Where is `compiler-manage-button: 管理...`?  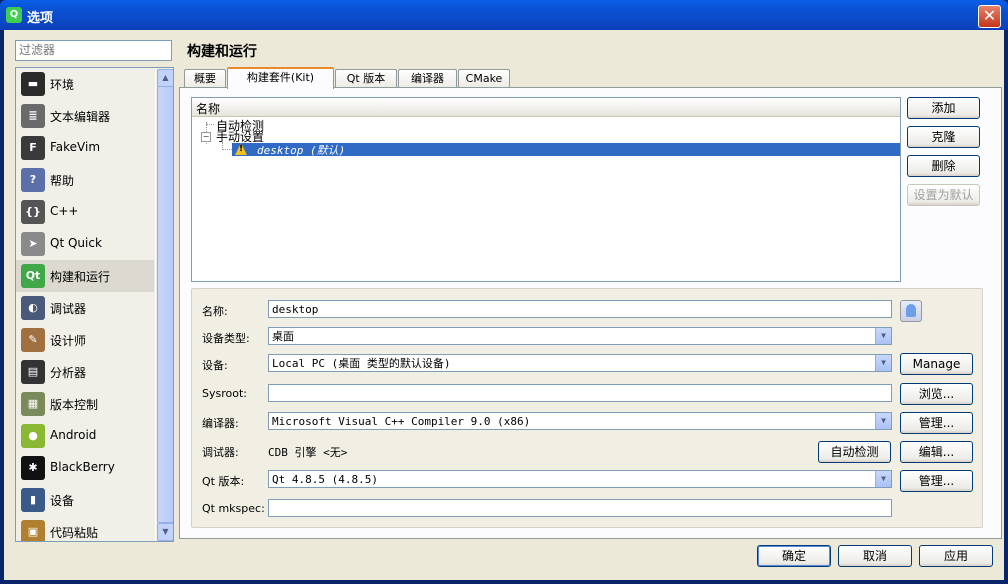
compiler-manage-button: 管理... is located at coordinates (936, 423).